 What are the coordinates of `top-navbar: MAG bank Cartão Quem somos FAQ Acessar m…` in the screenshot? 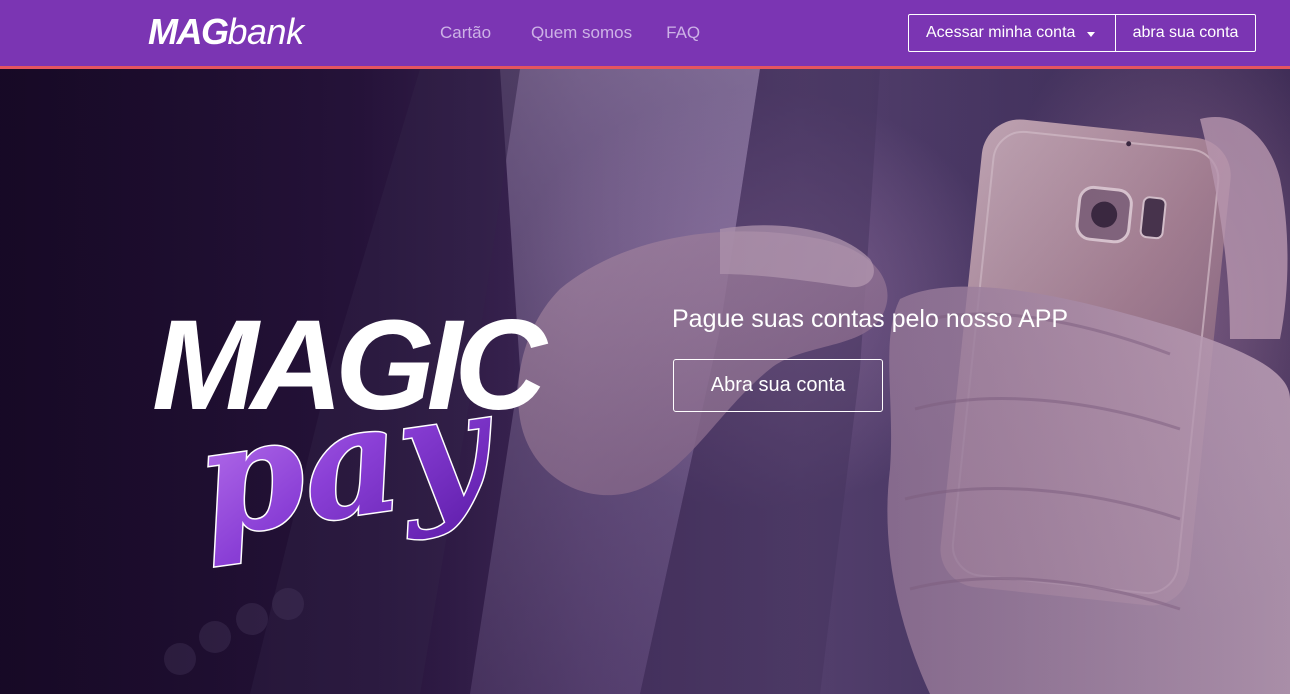 It's located at (645, 34).